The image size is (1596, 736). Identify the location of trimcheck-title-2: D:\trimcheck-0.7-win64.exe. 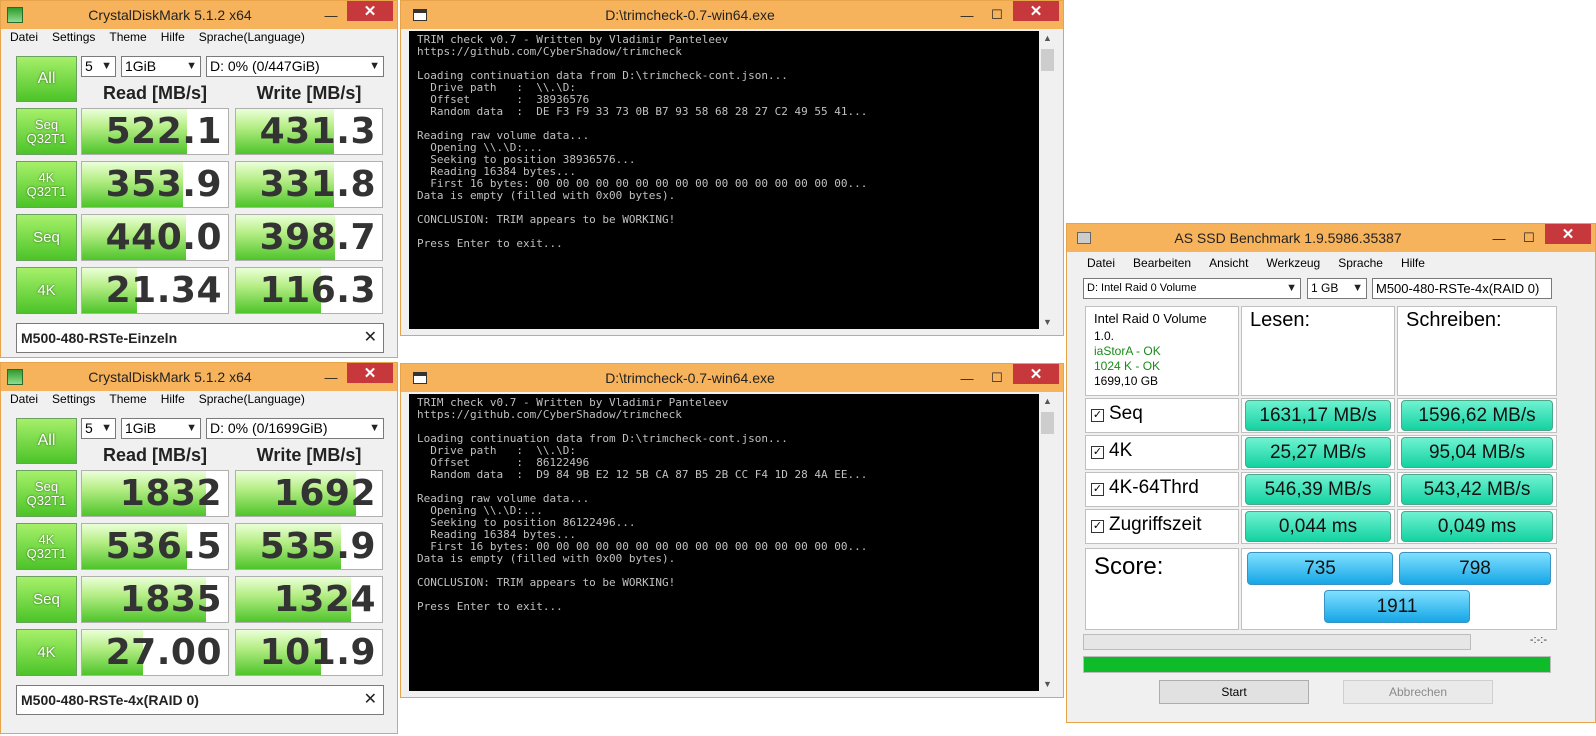
(690, 378).